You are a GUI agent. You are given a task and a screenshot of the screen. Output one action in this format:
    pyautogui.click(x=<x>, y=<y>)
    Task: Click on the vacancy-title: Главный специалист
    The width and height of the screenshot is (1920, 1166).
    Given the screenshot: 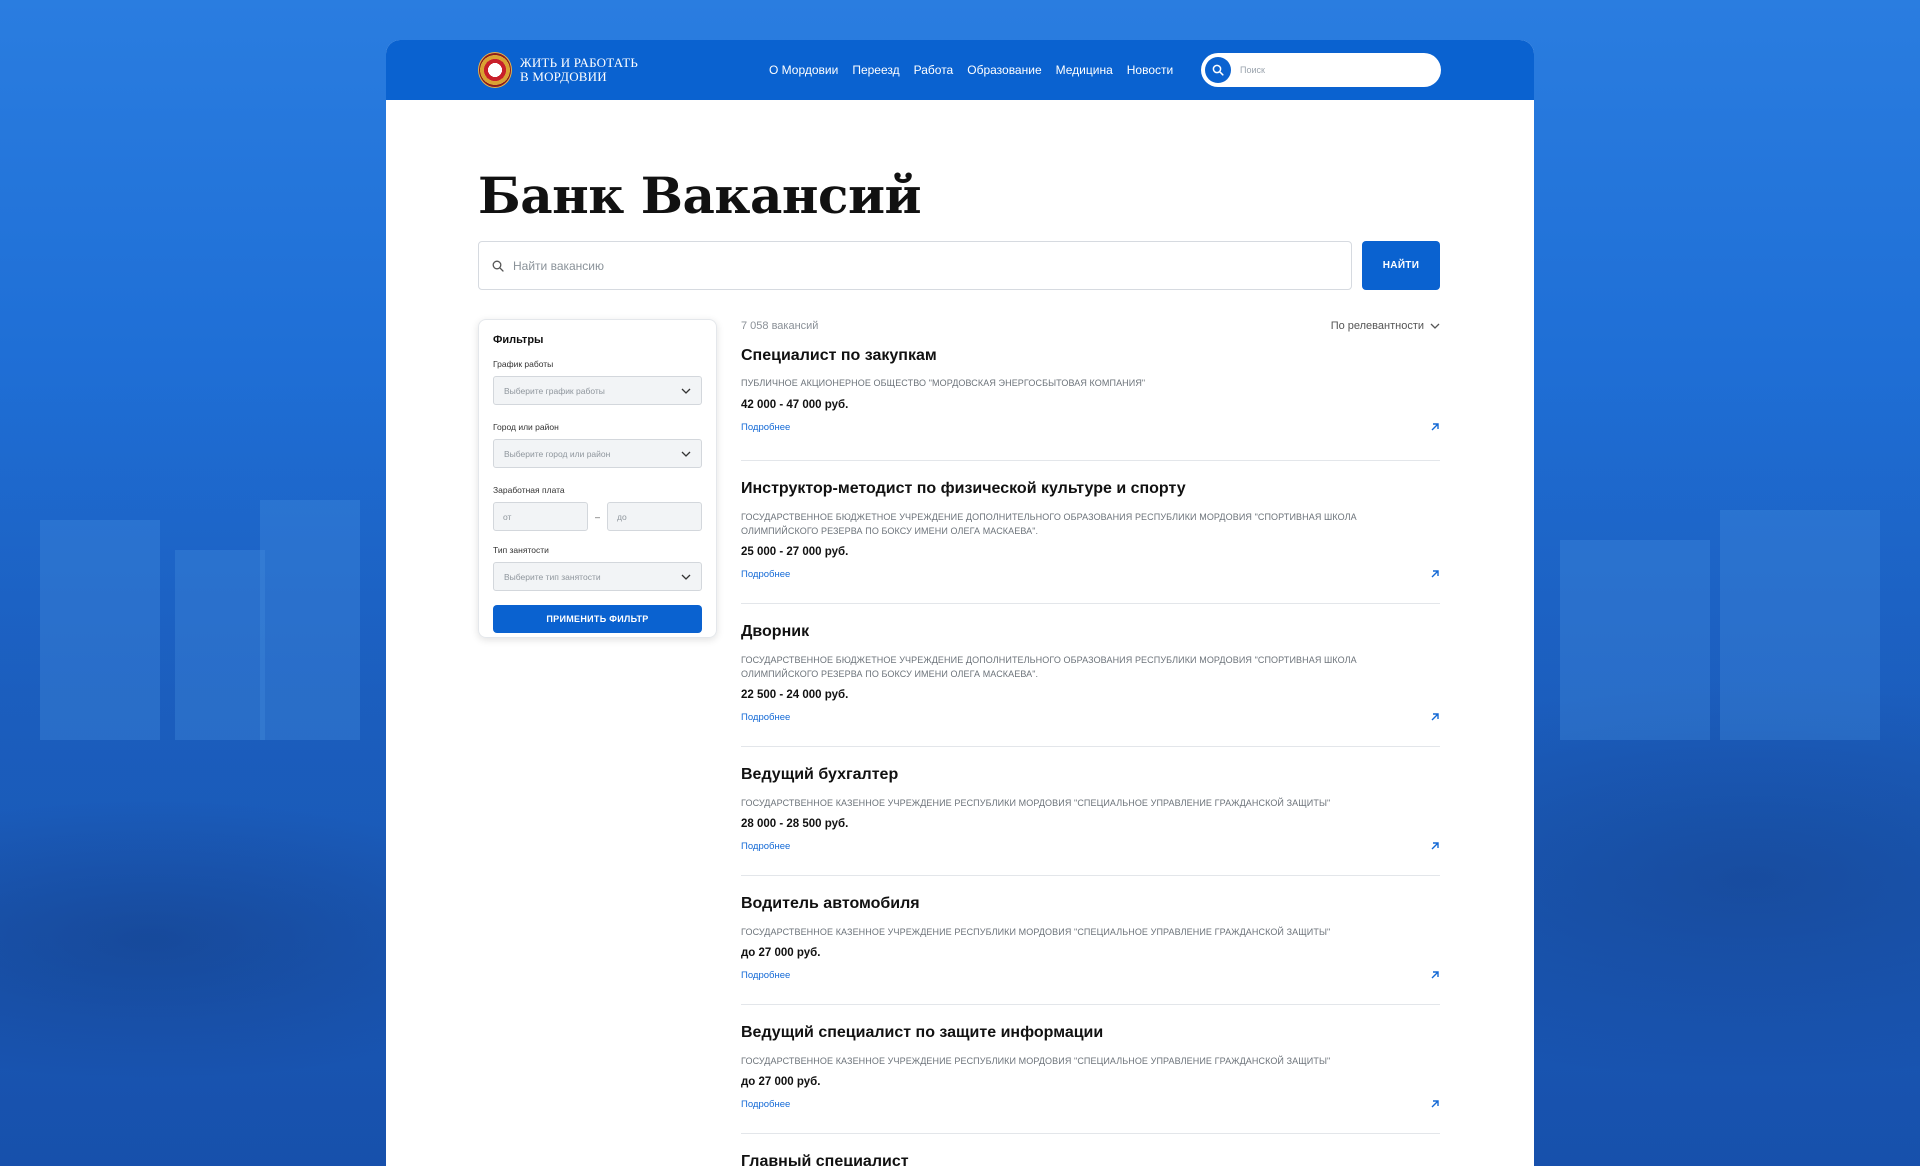 What is the action you would take?
    pyautogui.click(x=825, y=1159)
    